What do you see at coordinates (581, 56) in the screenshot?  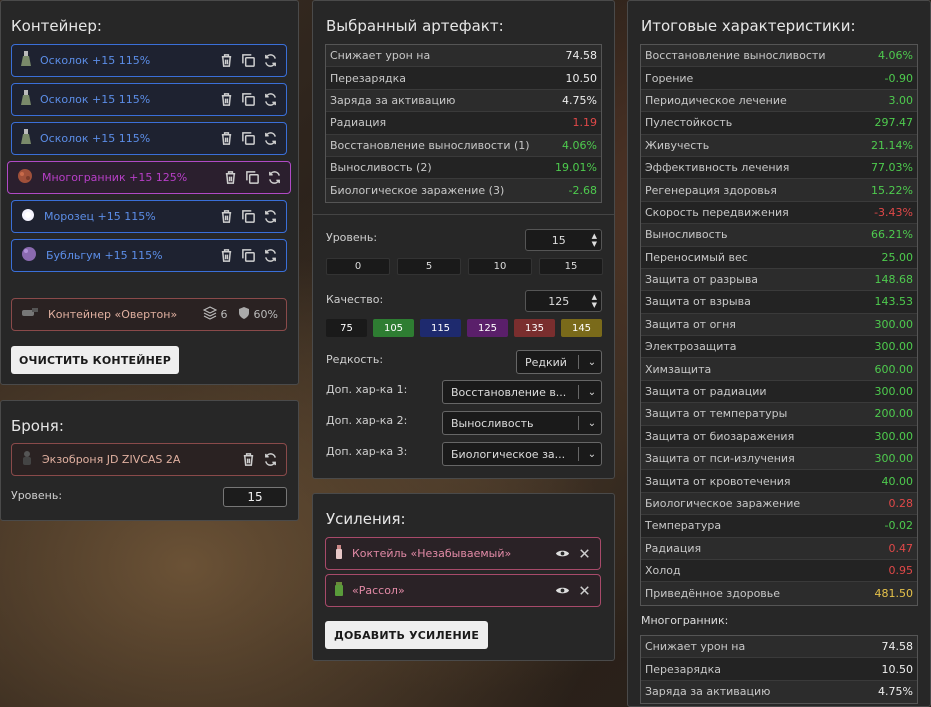 I see `stat-value: 74.58` at bounding box center [581, 56].